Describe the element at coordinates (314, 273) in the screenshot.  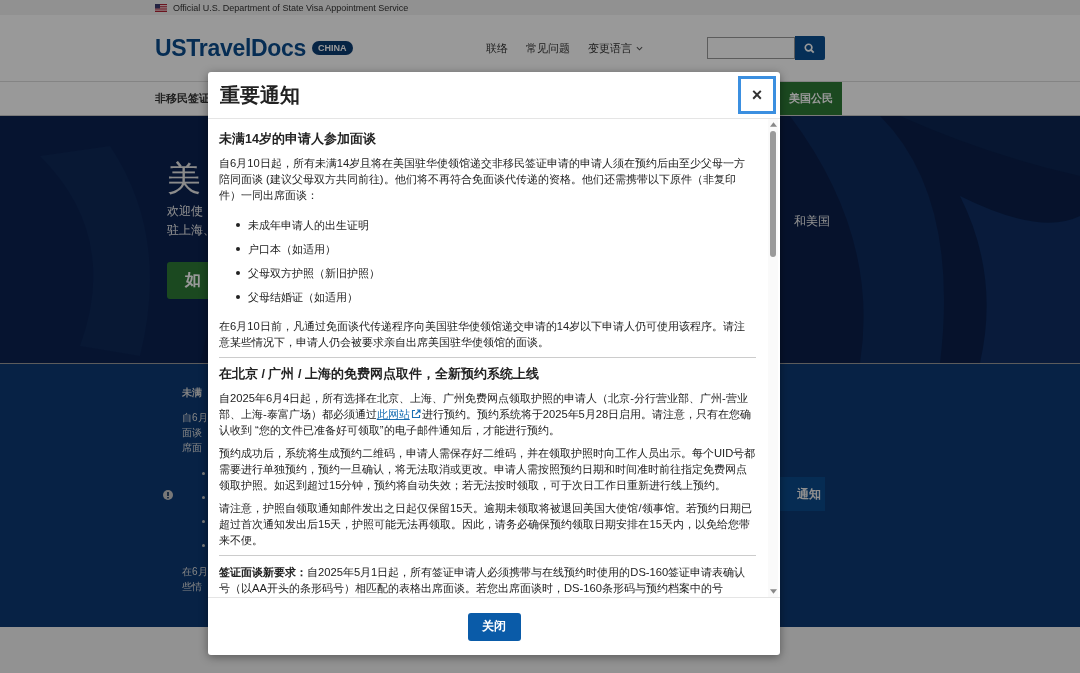
I see `list-item: 父母双方护照（新旧护照）` at that location.